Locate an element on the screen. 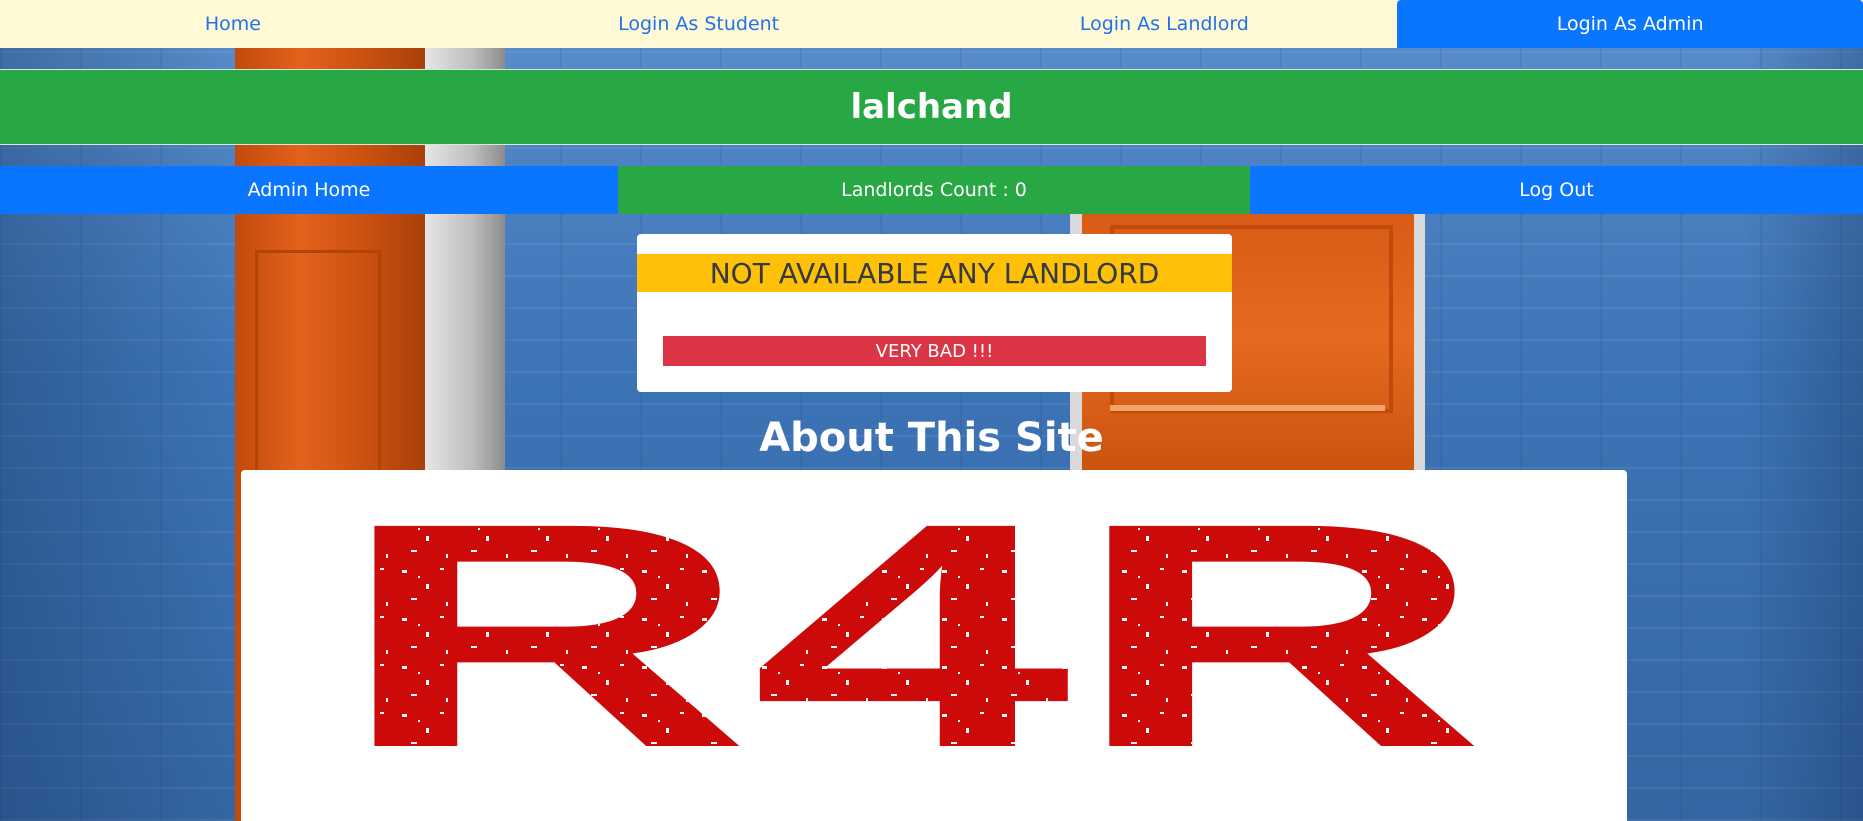 The image size is (1863, 821). nav-login-landlord-link: Login As Landlord is located at coordinates (1165, 24).